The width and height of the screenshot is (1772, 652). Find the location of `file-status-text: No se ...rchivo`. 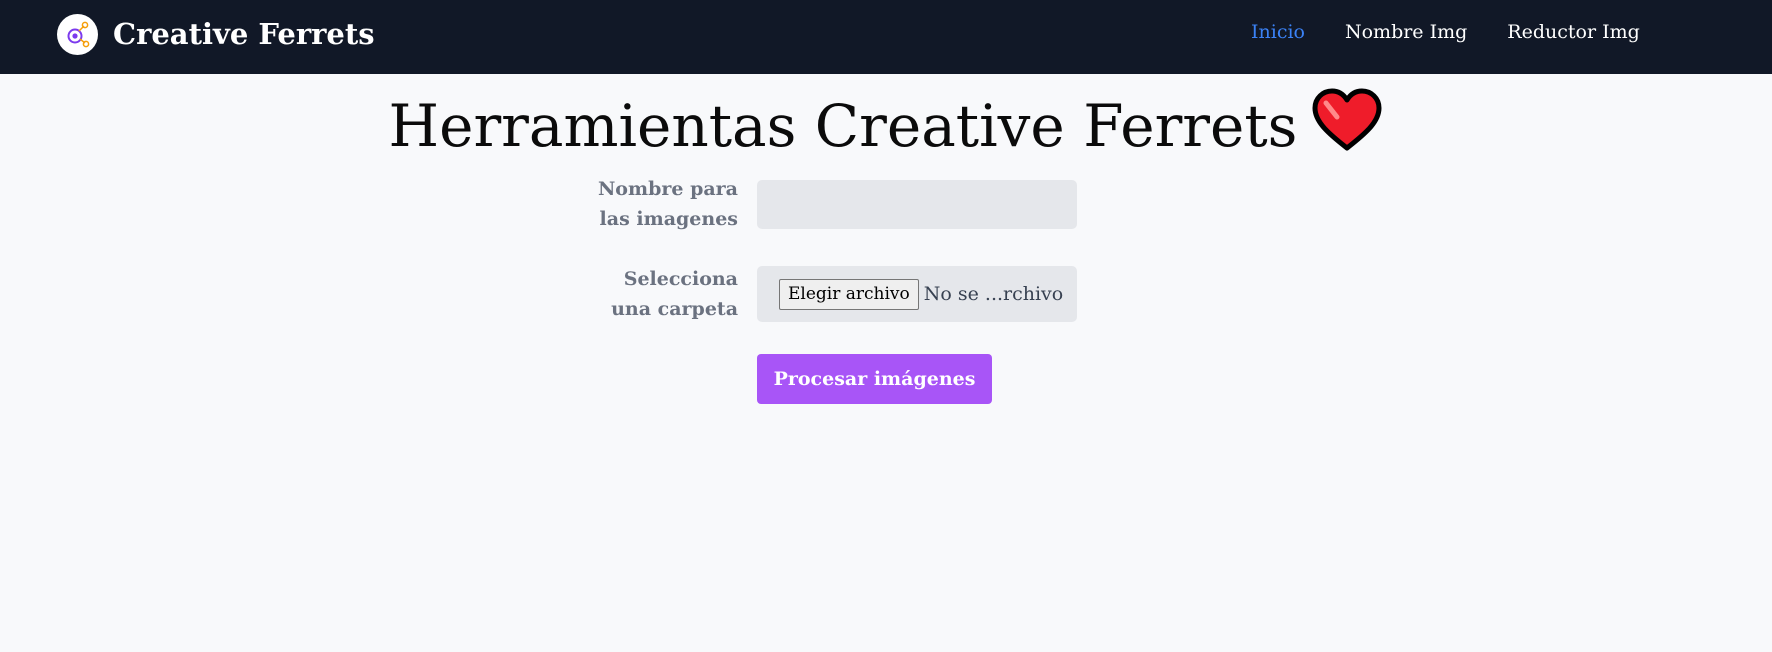

file-status-text: No se ...rchivo is located at coordinates (993, 294).